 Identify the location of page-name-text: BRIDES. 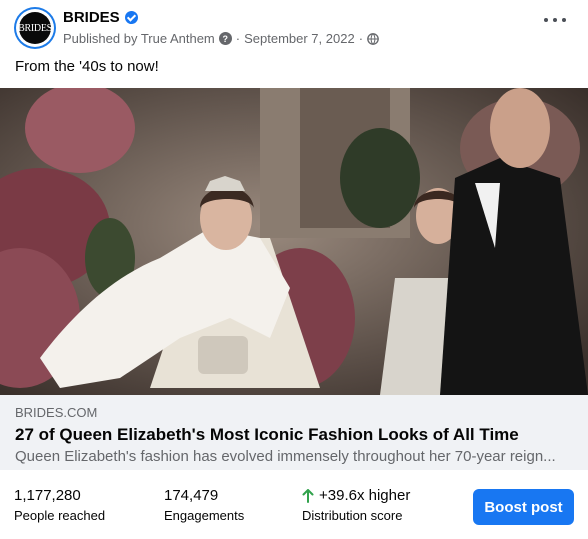
(91, 17).